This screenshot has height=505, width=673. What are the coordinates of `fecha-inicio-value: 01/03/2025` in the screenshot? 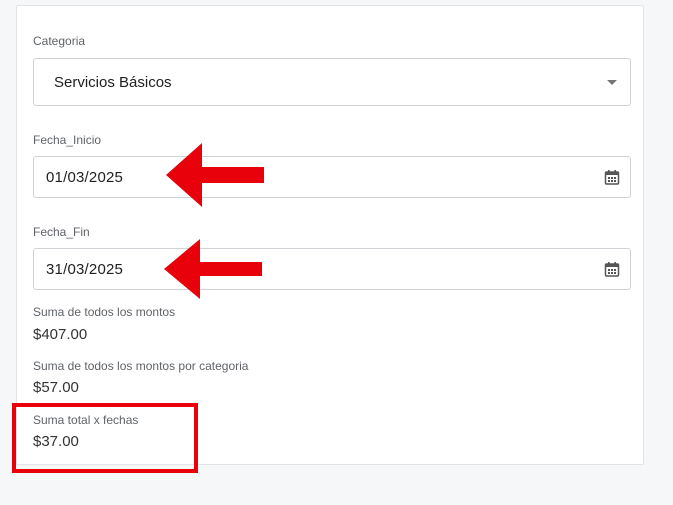 It's located at (85, 177).